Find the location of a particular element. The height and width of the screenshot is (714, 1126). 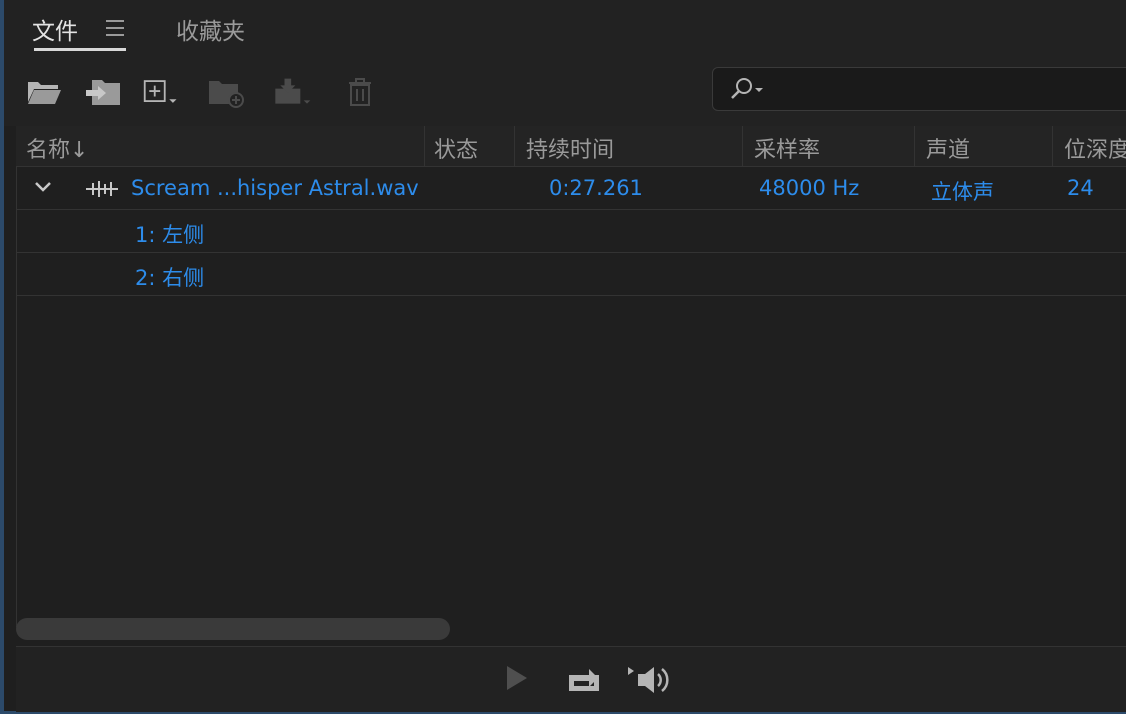

file-name: Scream ...hisper Astral.wav is located at coordinates (275, 188).